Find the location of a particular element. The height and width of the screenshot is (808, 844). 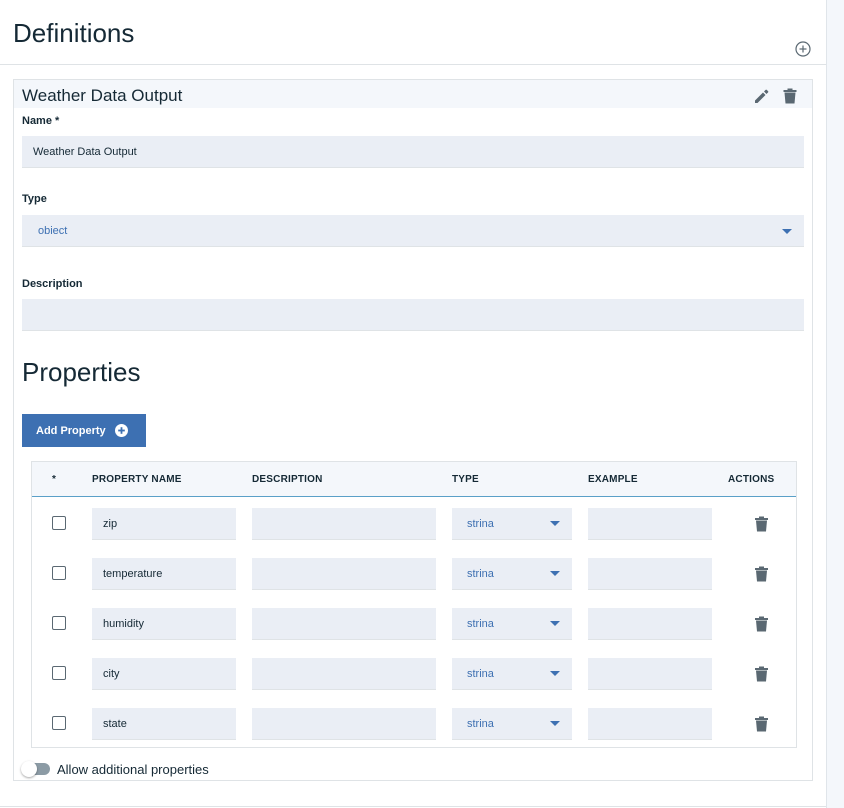

table-row: zip strina is located at coordinates (414, 524).